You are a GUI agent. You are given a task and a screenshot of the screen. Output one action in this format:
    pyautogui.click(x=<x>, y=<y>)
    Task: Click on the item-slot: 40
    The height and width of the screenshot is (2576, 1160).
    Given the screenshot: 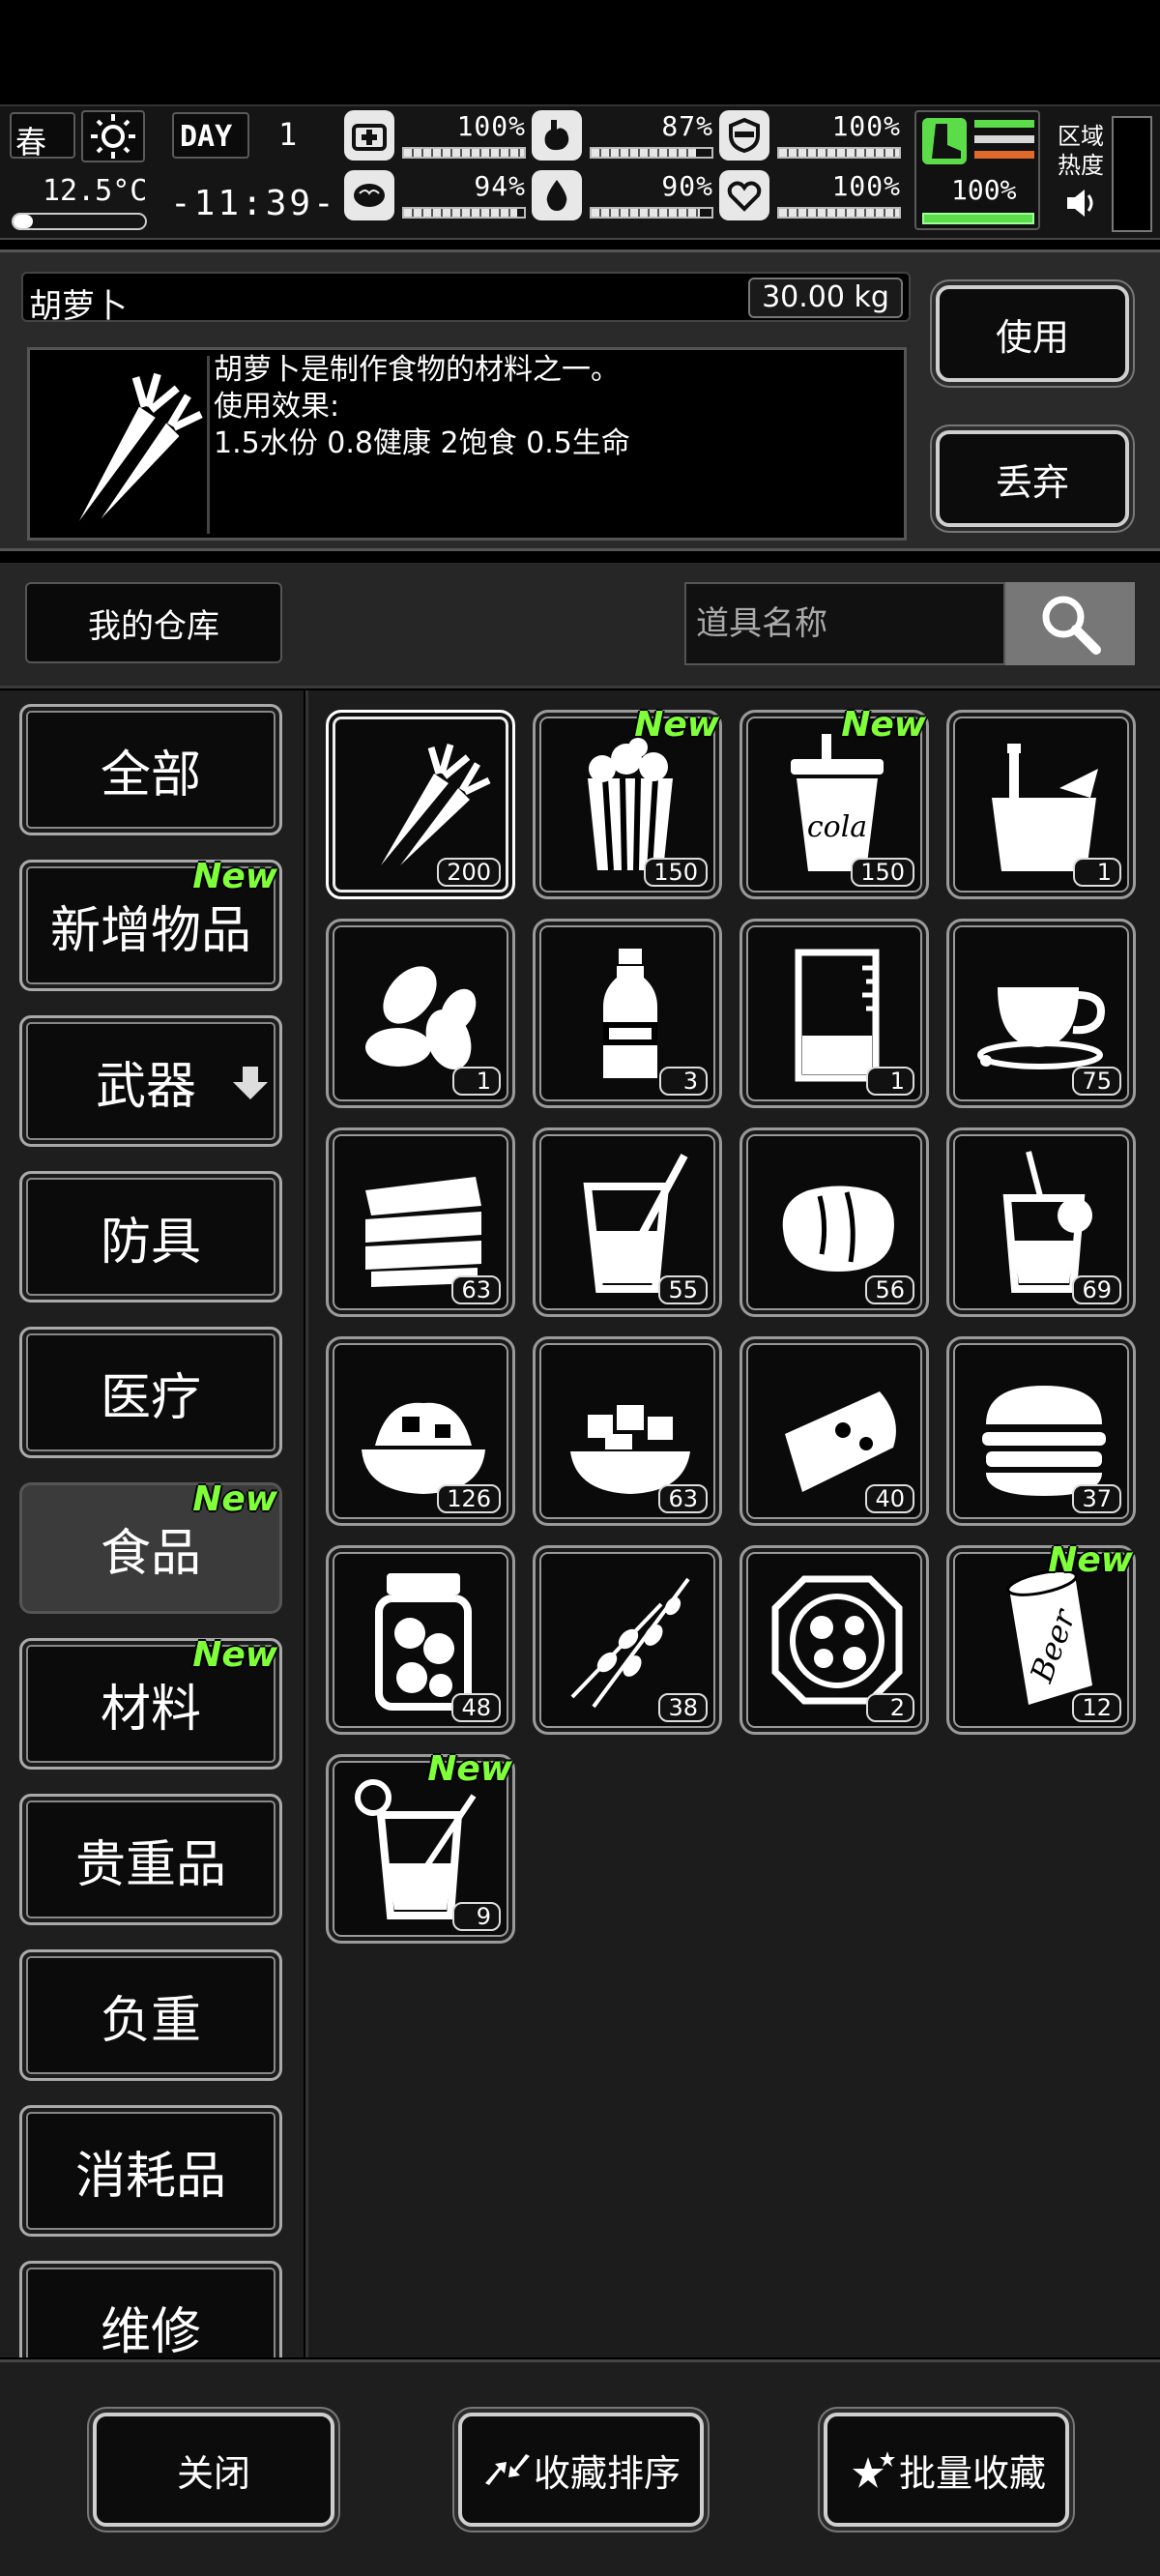 What is the action you would take?
    pyautogui.click(x=835, y=1431)
    